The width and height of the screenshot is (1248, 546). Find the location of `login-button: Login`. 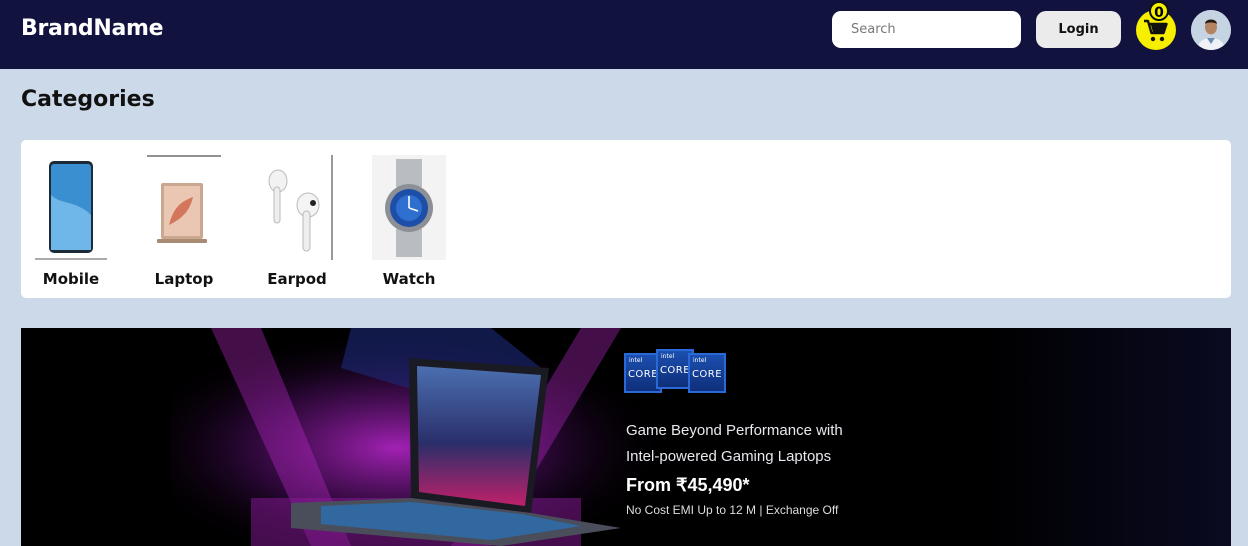

login-button: Login is located at coordinates (1078, 29).